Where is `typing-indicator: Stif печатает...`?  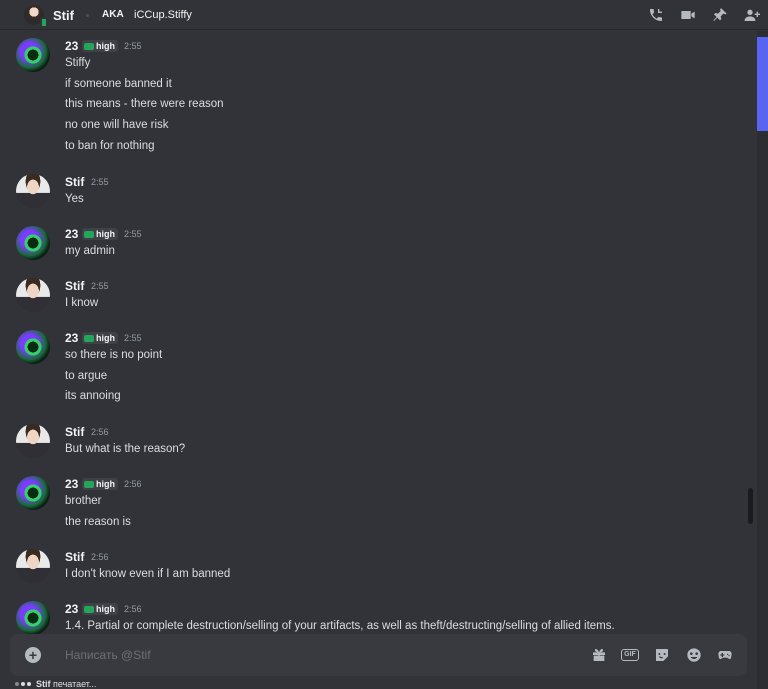 typing-indicator: Stif печатает... is located at coordinates (55, 684).